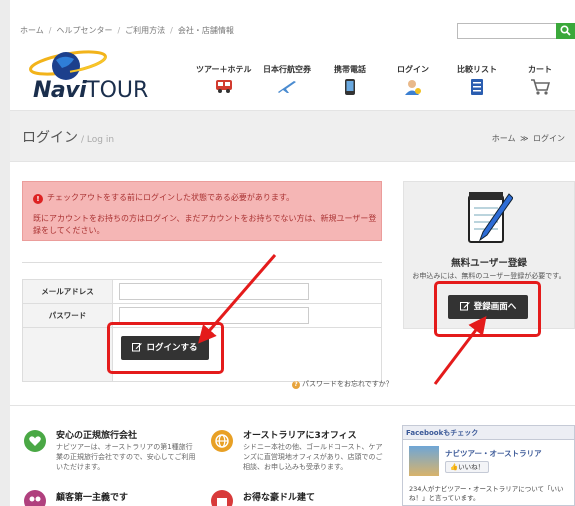 Image resolution: width=575 pixels, height=506 pixels. Describe the element at coordinates (98, 140) in the screenshot. I see `page-title-en: / Log in` at that location.